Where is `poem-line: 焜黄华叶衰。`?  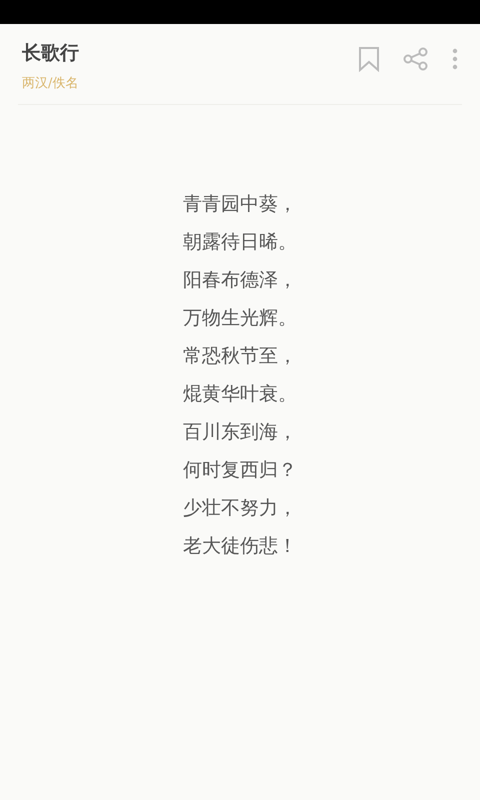
poem-line: 焜黄华叶衰。 is located at coordinates (240, 394).